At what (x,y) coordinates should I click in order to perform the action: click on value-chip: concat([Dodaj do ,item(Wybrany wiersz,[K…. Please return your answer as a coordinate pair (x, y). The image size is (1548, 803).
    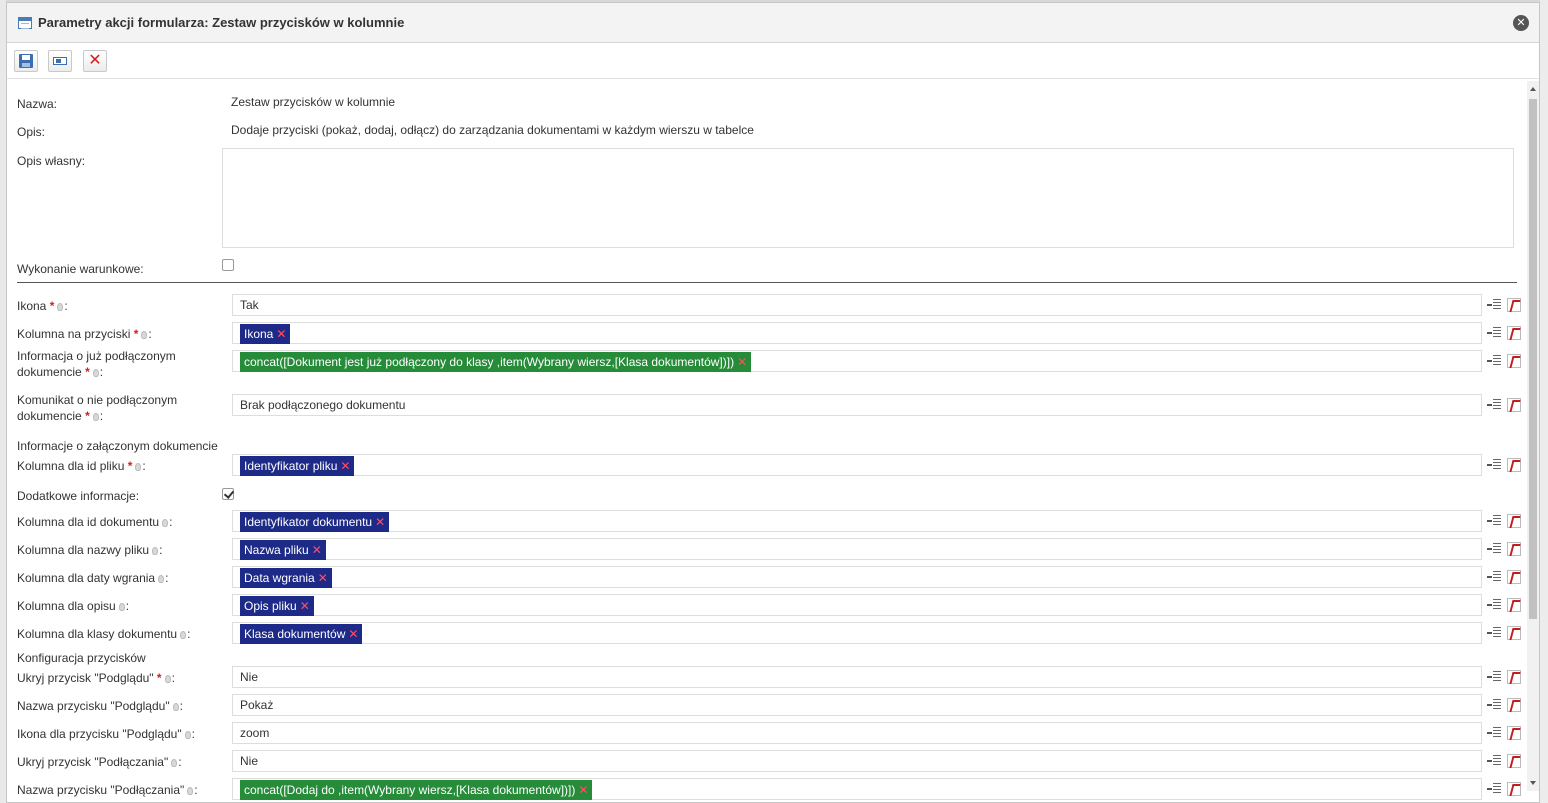
    Looking at the image, I should click on (416, 790).